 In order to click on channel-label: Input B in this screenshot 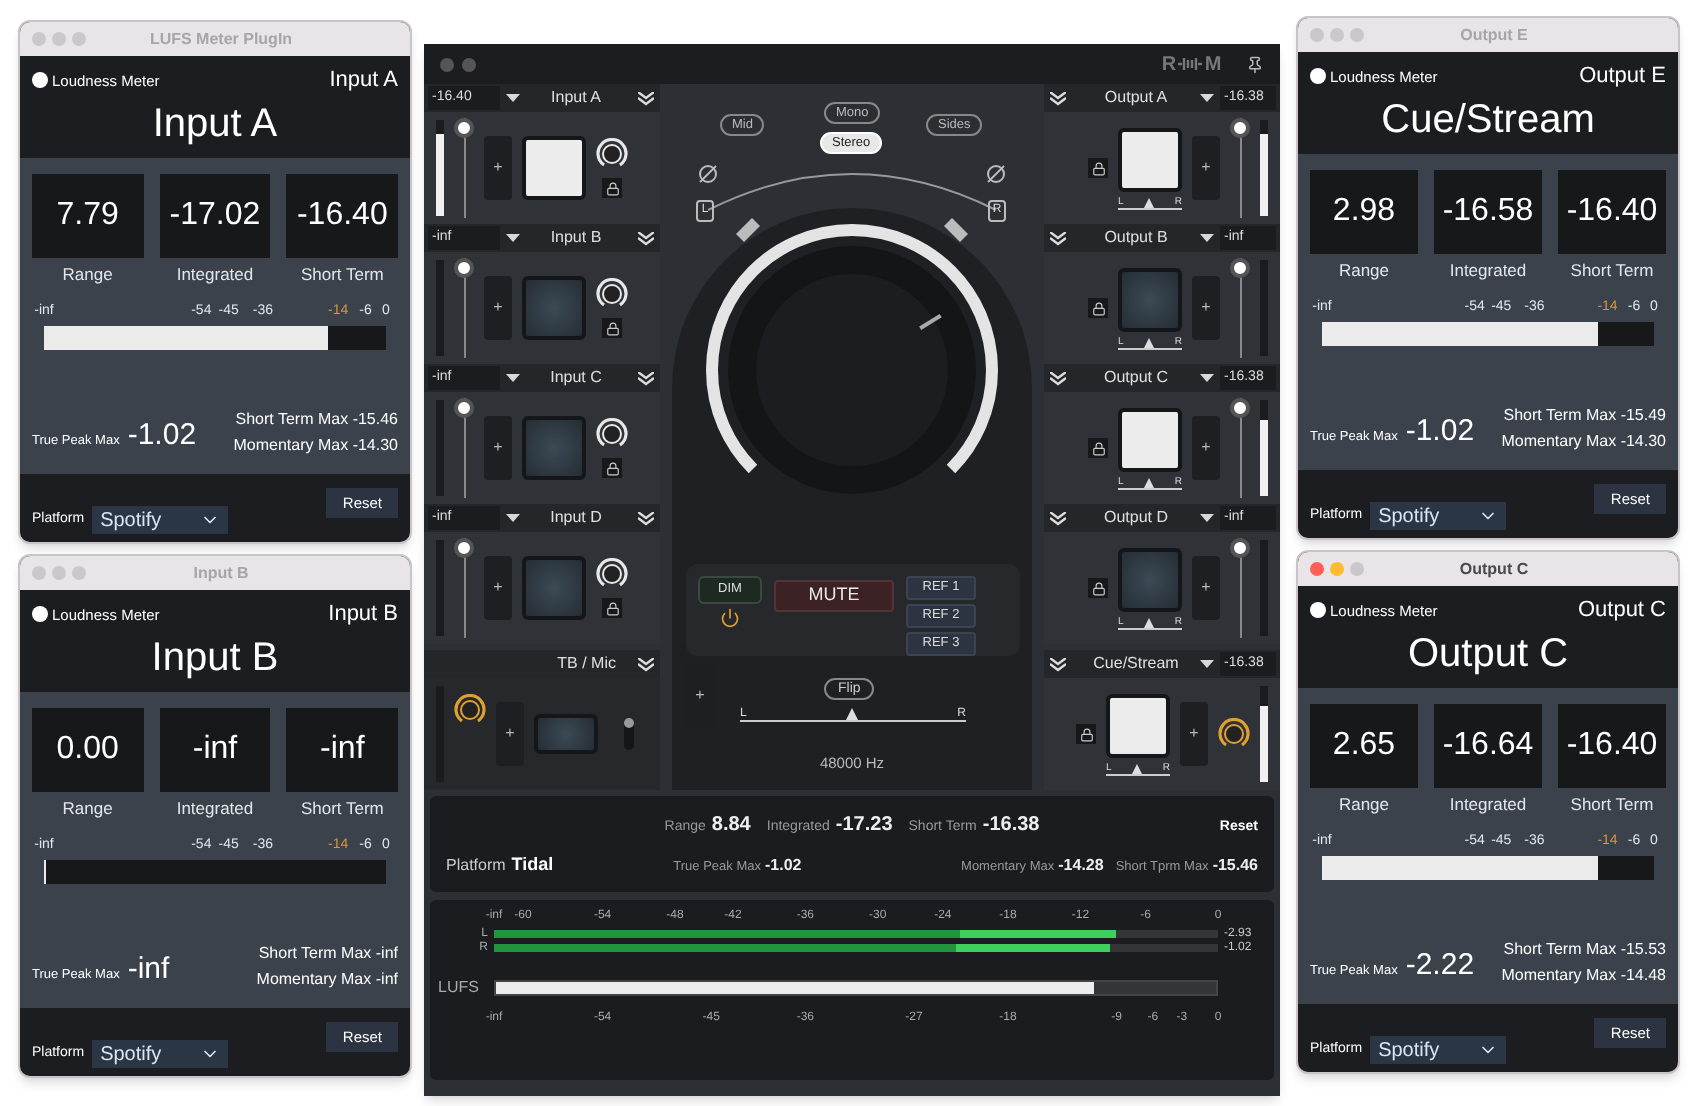, I will do `click(363, 615)`.